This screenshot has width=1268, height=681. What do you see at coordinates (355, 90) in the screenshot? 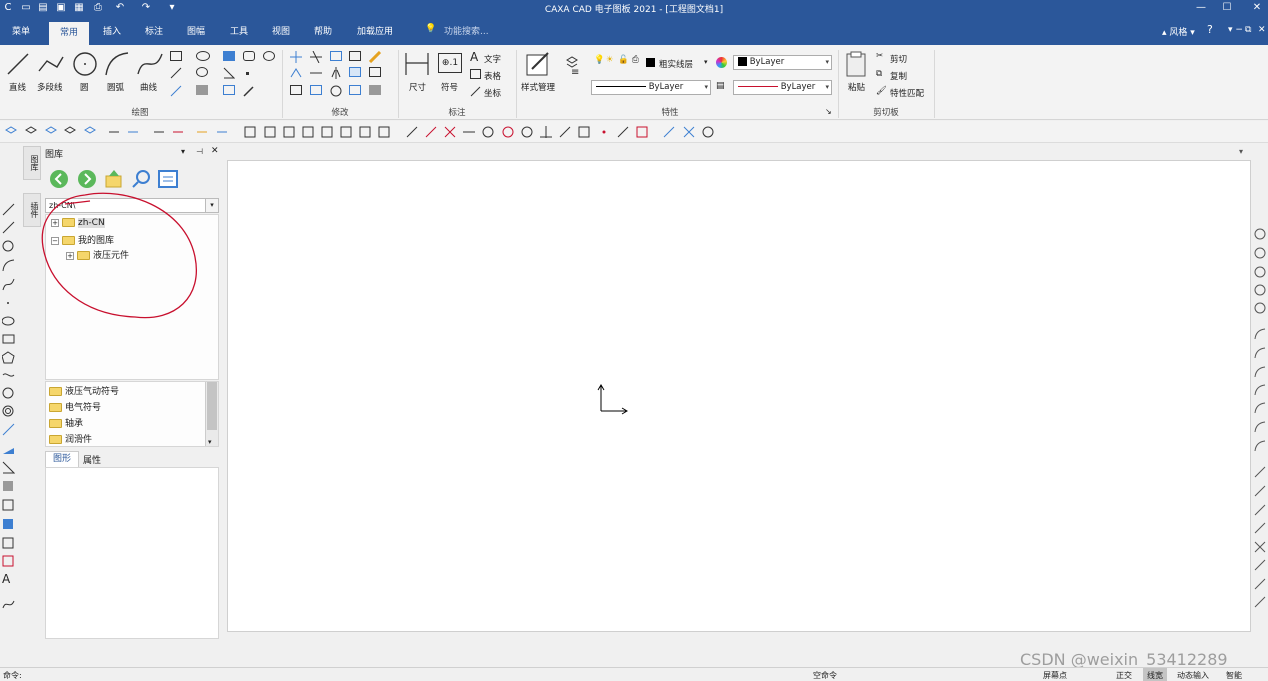
I see `break-icon` at bounding box center [355, 90].